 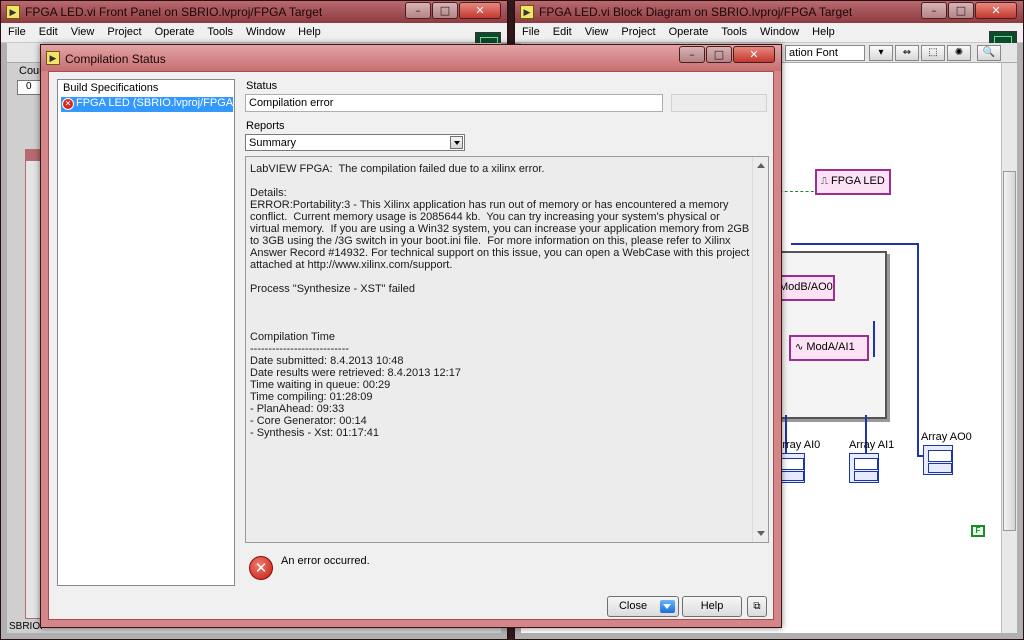 I want to click on build-specifications-header: Build Specifications, so click(x=111, y=88).